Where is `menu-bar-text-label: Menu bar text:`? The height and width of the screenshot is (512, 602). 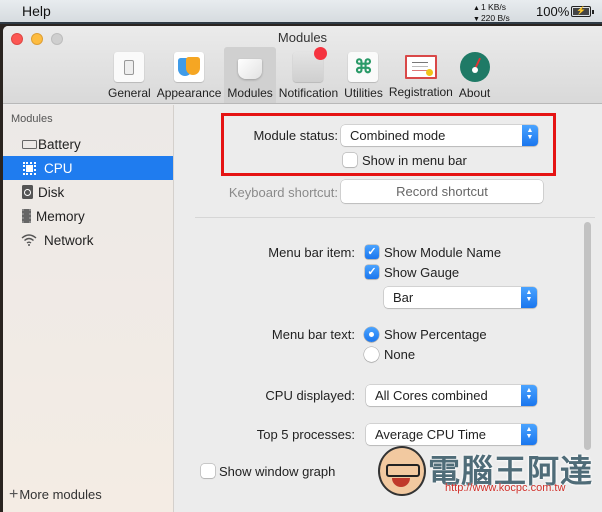
menu-bar-text-label: Menu bar text: is located at coordinates (313, 334).